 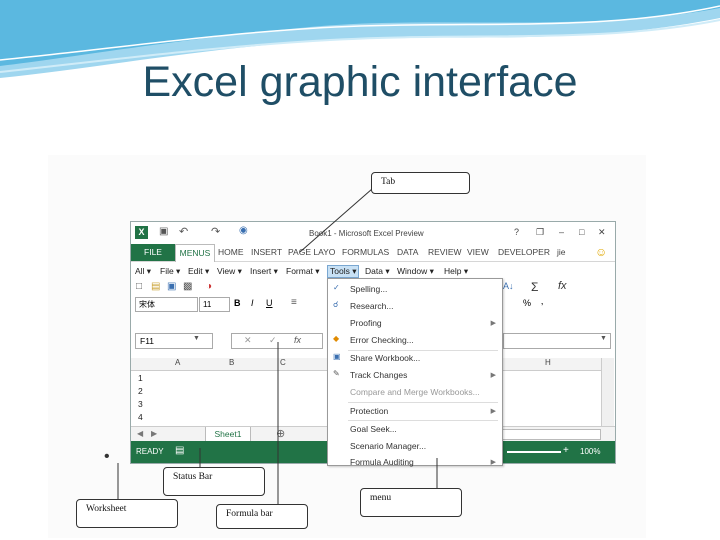 What do you see at coordinates (420, 183) in the screenshot?
I see `callout-tab: Tab` at bounding box center [420, 183].